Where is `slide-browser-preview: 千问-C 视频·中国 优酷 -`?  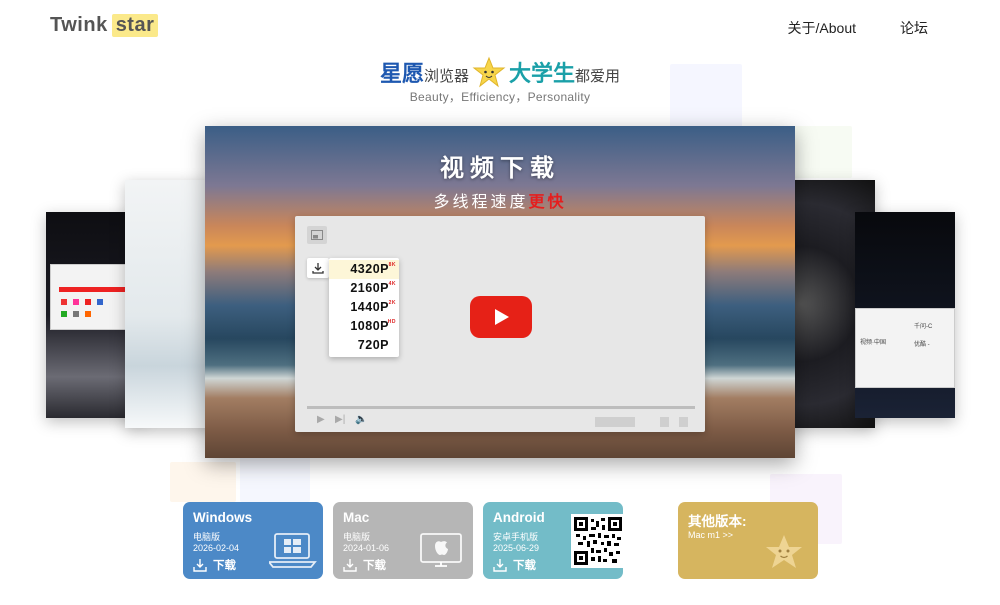
slide-browser-preview: 千问-C 视频·中国 优酷 - is located at coordinates (905, 348).